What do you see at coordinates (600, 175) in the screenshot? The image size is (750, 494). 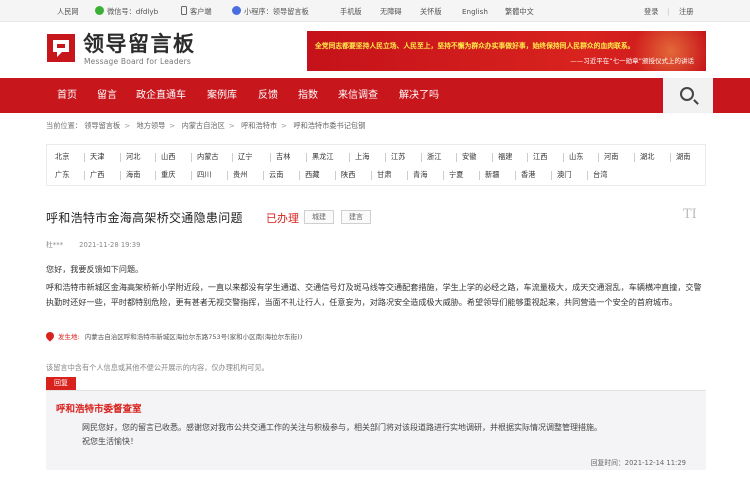 I see `region-link: 台湾` at bounding box center [600, 175].